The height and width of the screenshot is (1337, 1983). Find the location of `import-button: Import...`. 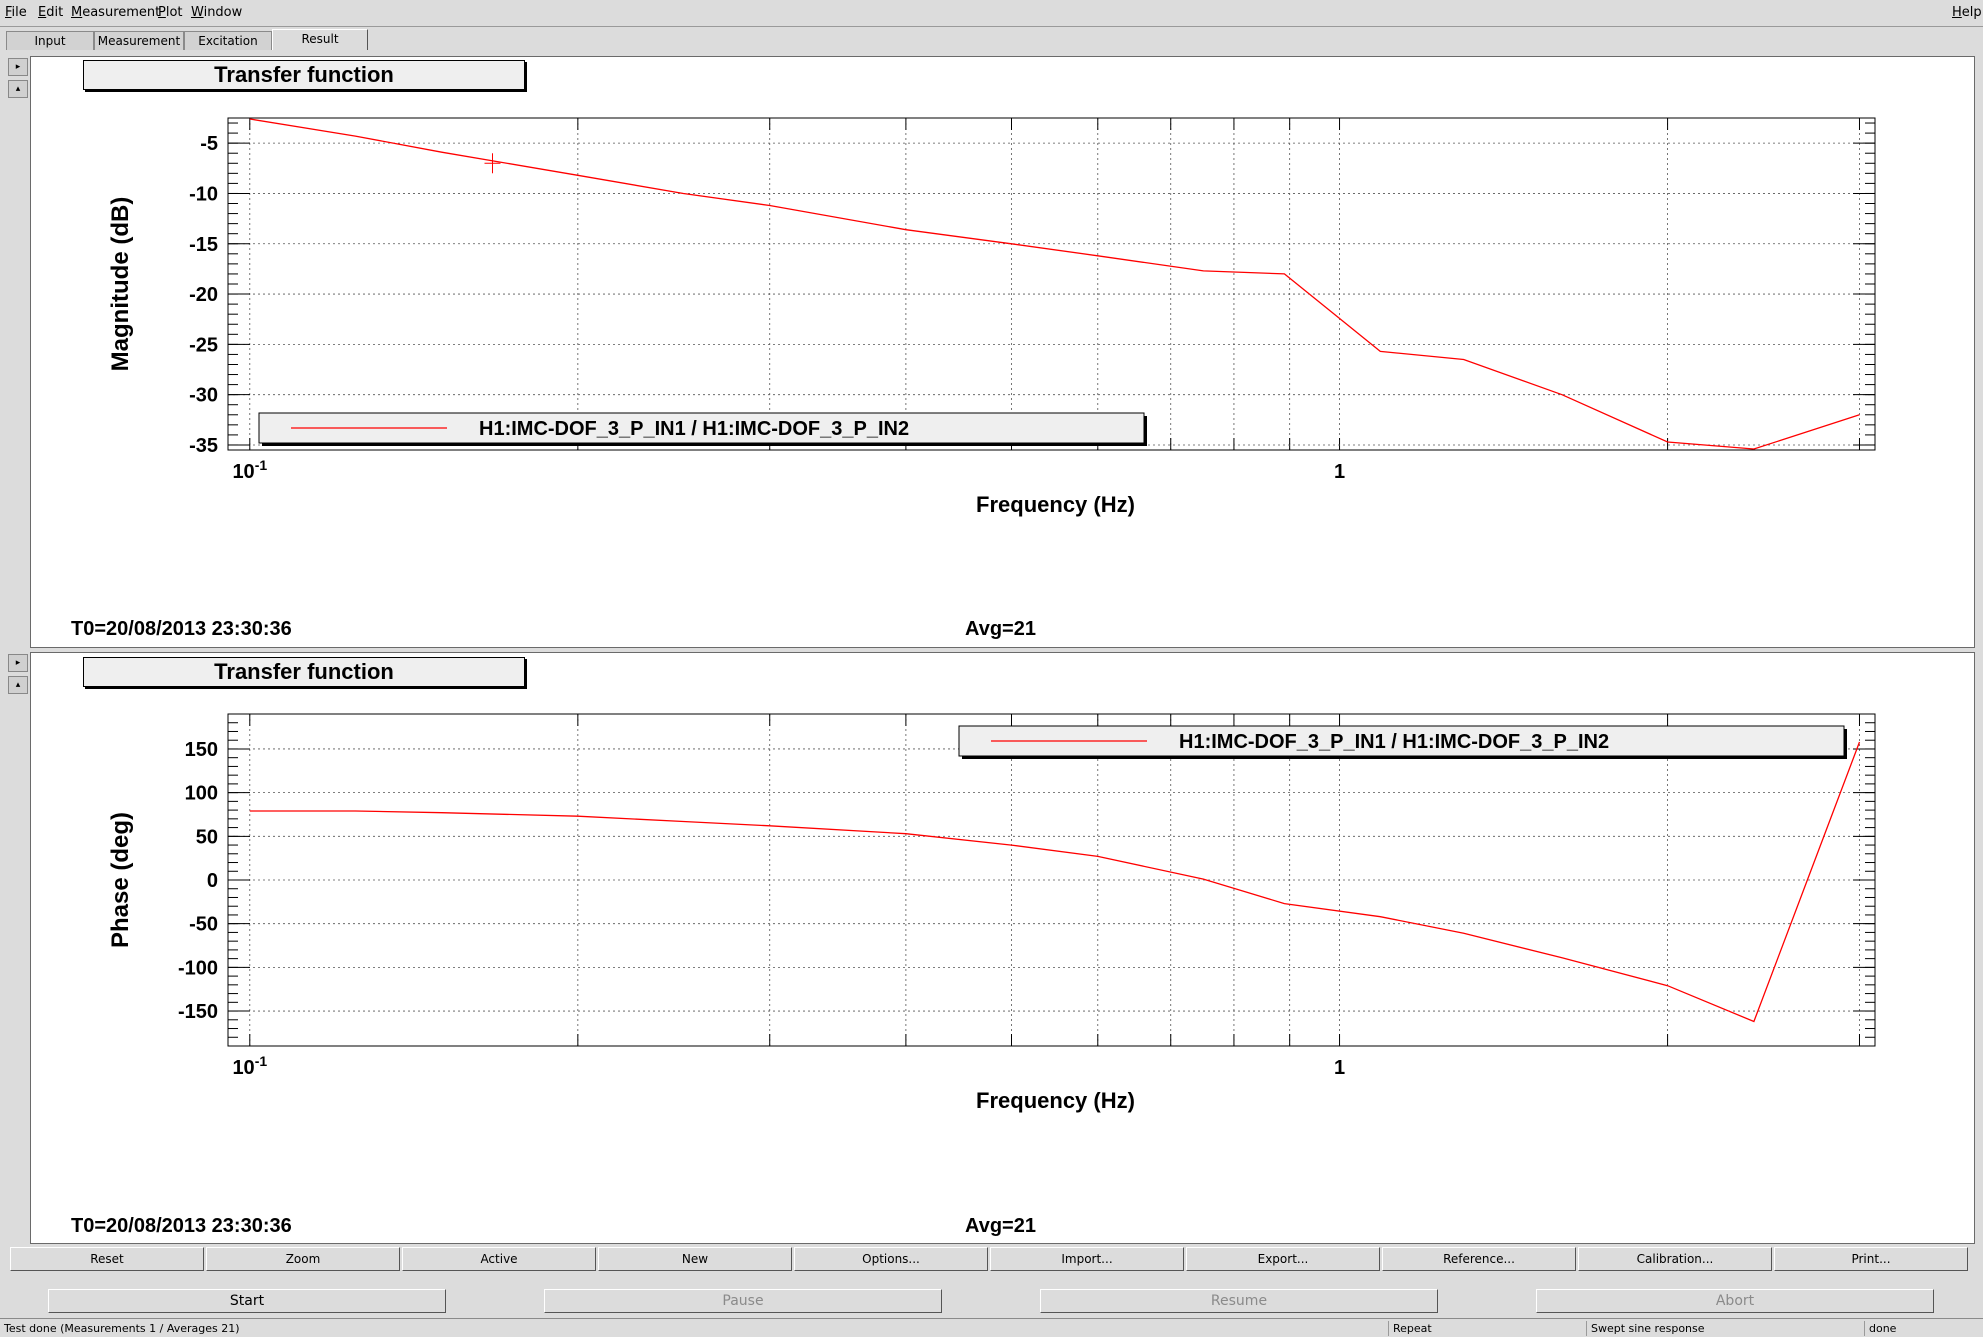

import-button: Import... is located at coordinates (1087, 1259).